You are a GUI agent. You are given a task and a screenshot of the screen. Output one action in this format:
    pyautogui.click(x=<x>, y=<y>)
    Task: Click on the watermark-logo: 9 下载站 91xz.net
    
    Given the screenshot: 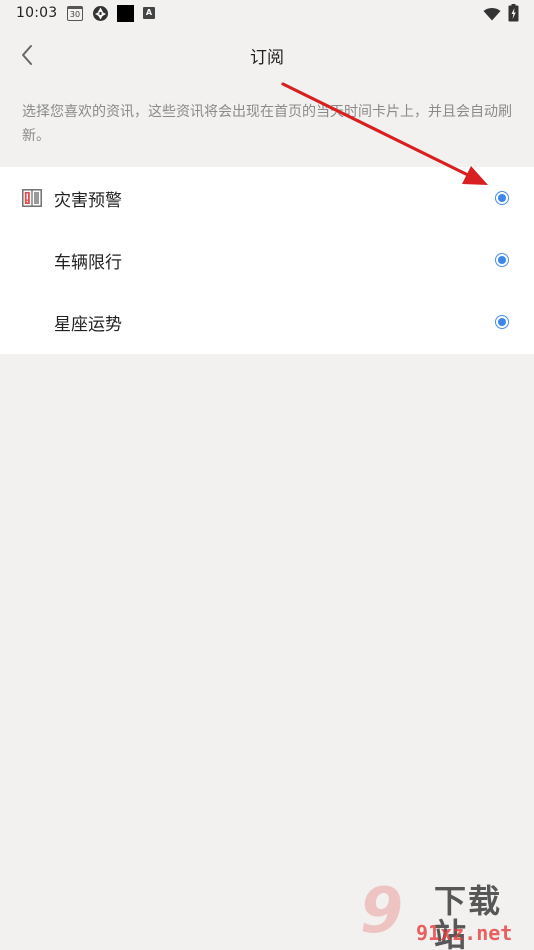 What is the action you would take?
    pyautogui.click(x=447, y=915)
    